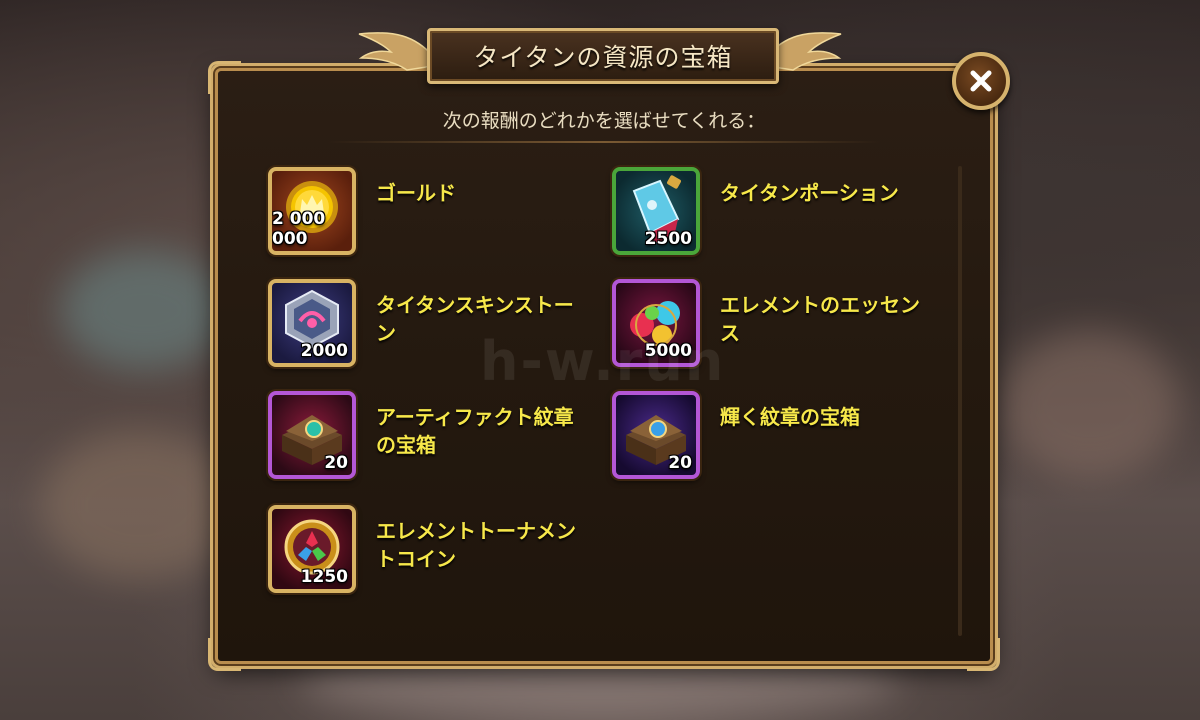 This screenshot has height=720, width=1200. What do you see at coordinates (476, 545) in the screenshot?
I see `reward-name: エレメントトーナメントコイン` at bounding box center [476, 545].